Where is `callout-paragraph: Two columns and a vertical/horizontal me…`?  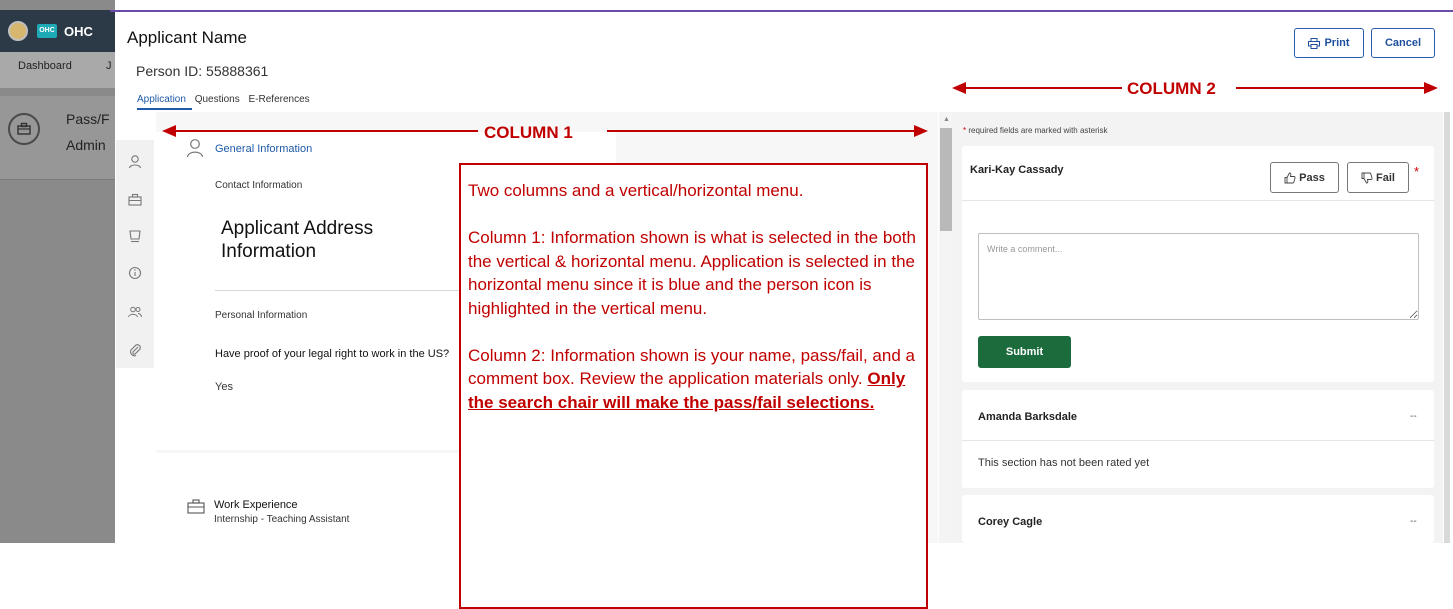 callout-paragraph: Two columns and a vertical/horizontal me… is located at coordinates (636, 190).